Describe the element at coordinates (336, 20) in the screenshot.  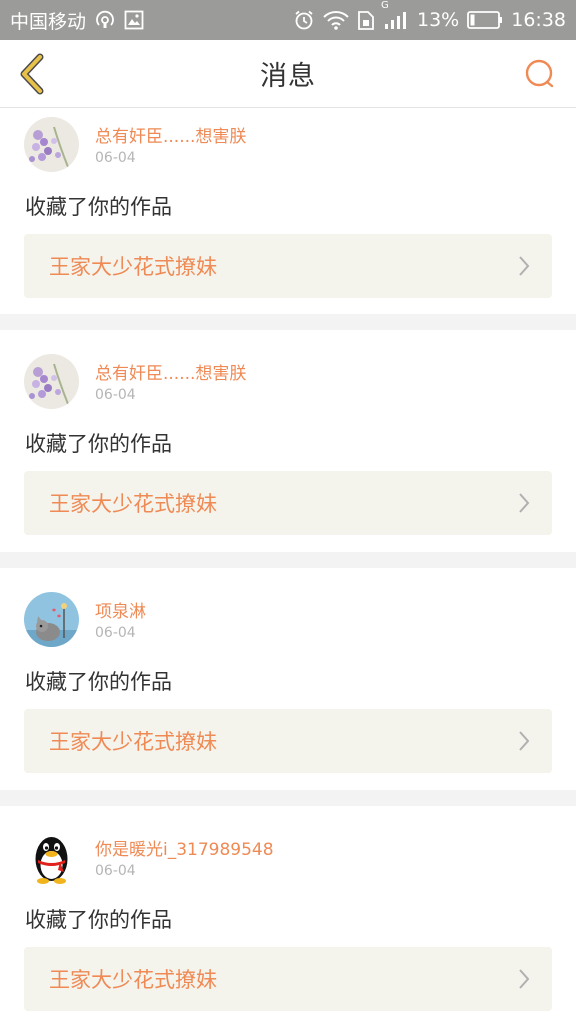
I see `wifi-icon` at that location.